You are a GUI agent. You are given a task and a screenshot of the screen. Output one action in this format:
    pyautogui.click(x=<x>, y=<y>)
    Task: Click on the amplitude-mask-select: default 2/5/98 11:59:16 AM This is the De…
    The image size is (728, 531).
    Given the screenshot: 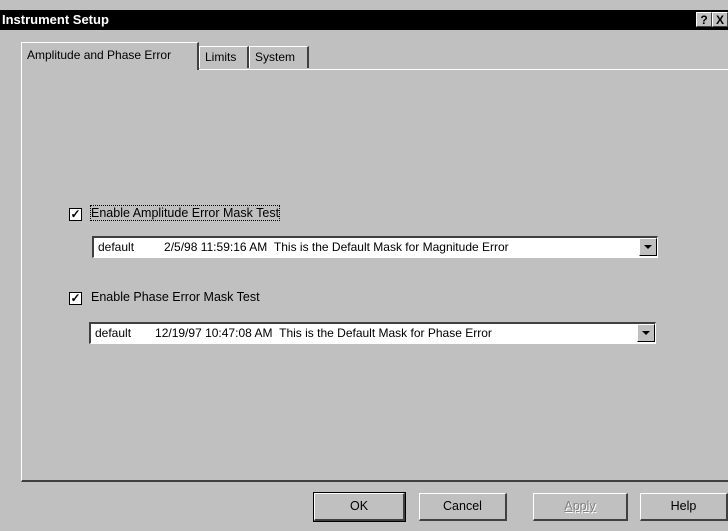 What is the action you would take?
    pyautogui.click(x=375, y=247)
    